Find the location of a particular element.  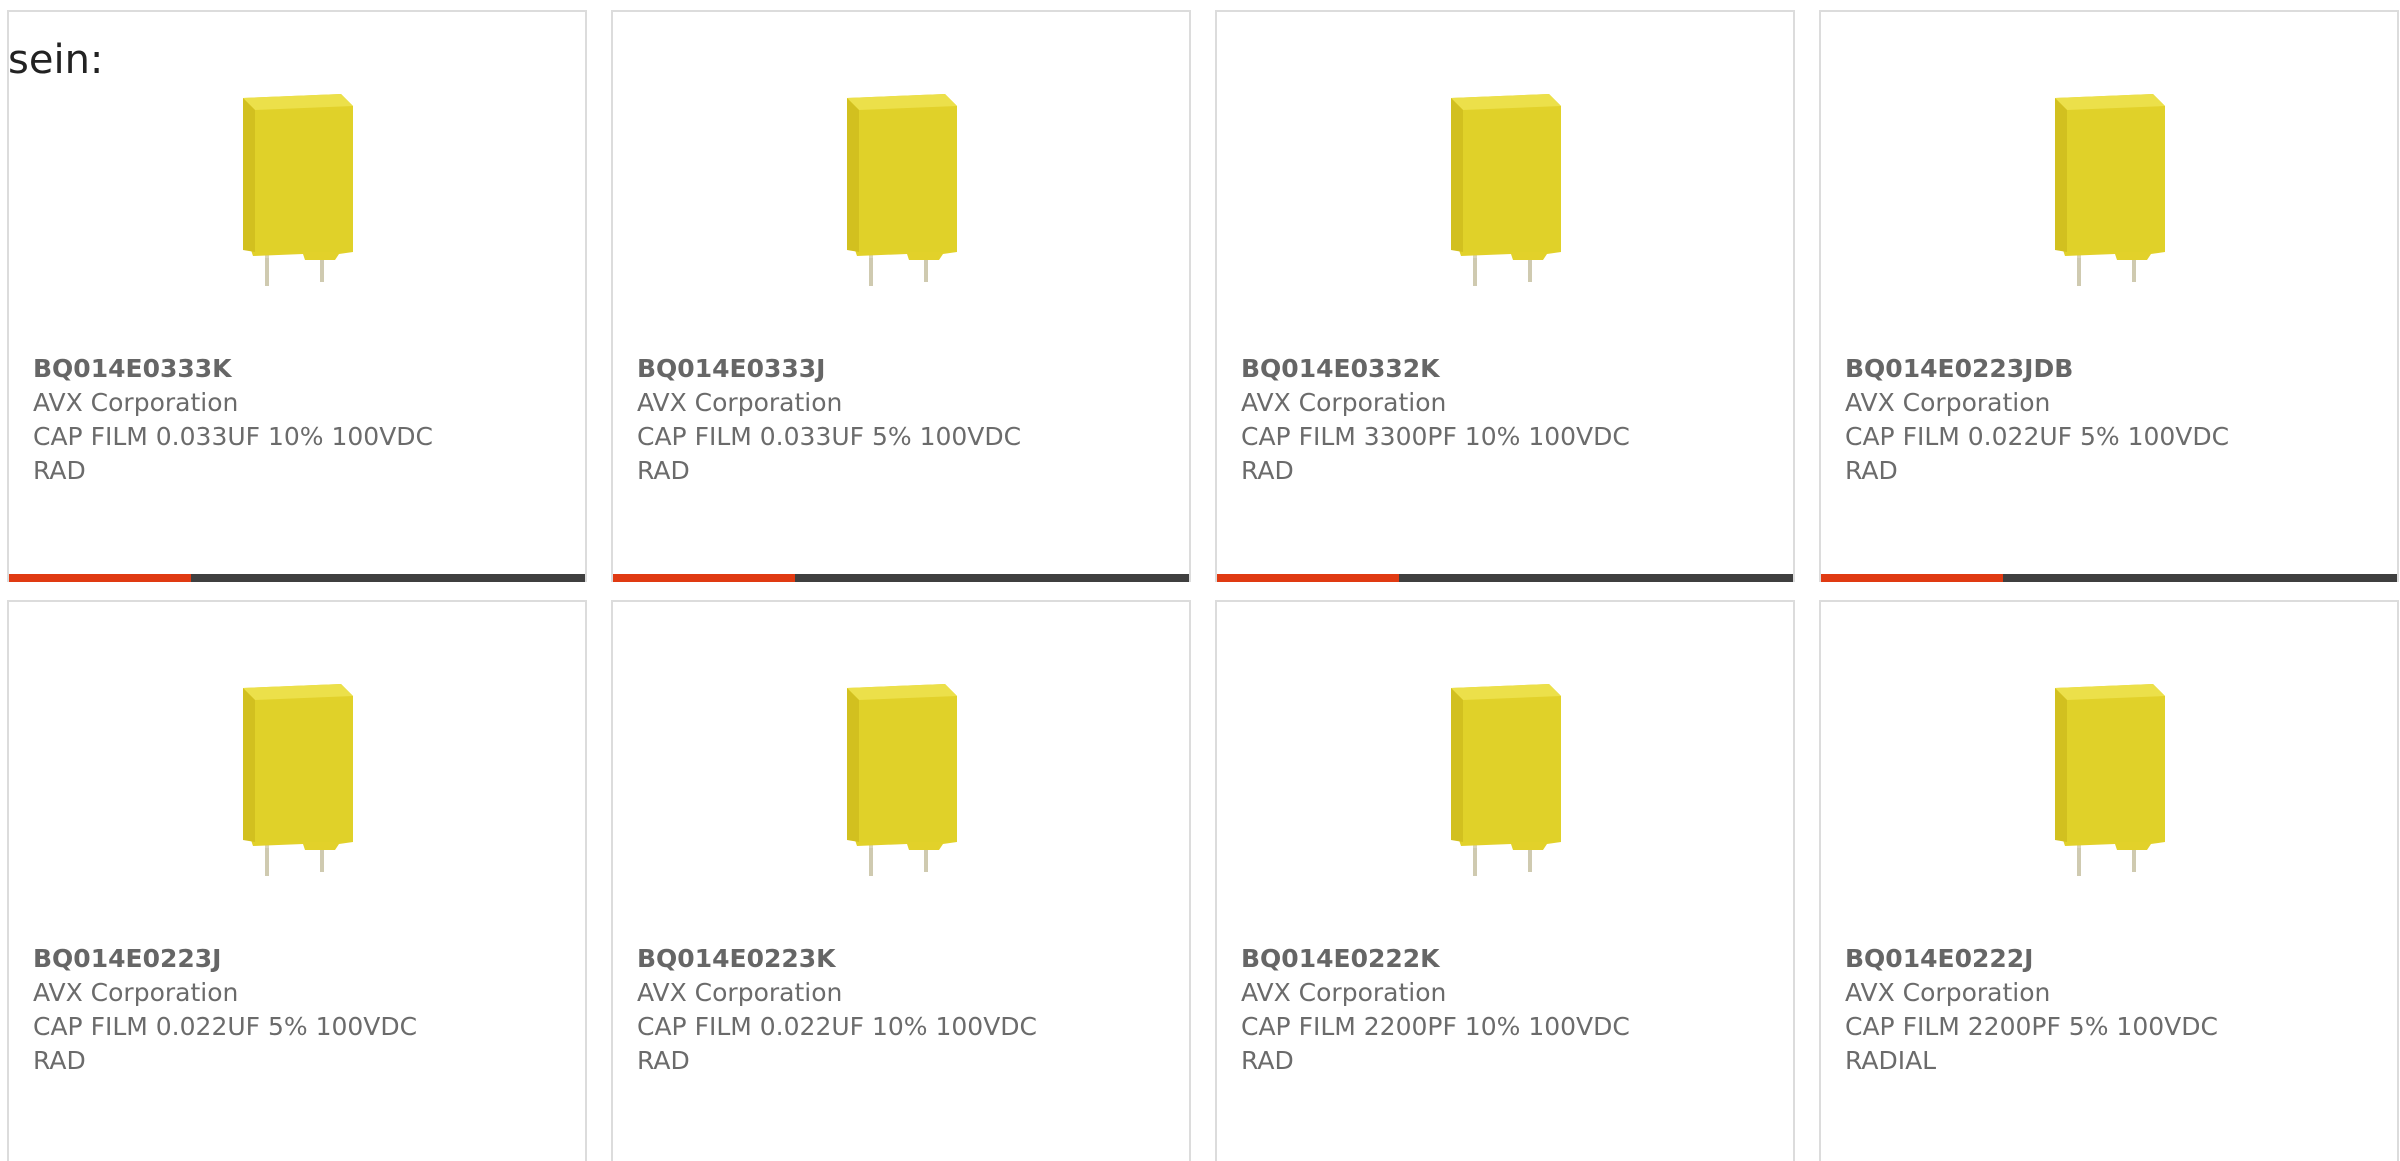

part-number: BQ014E0223J is located at coordinates (297, 959).